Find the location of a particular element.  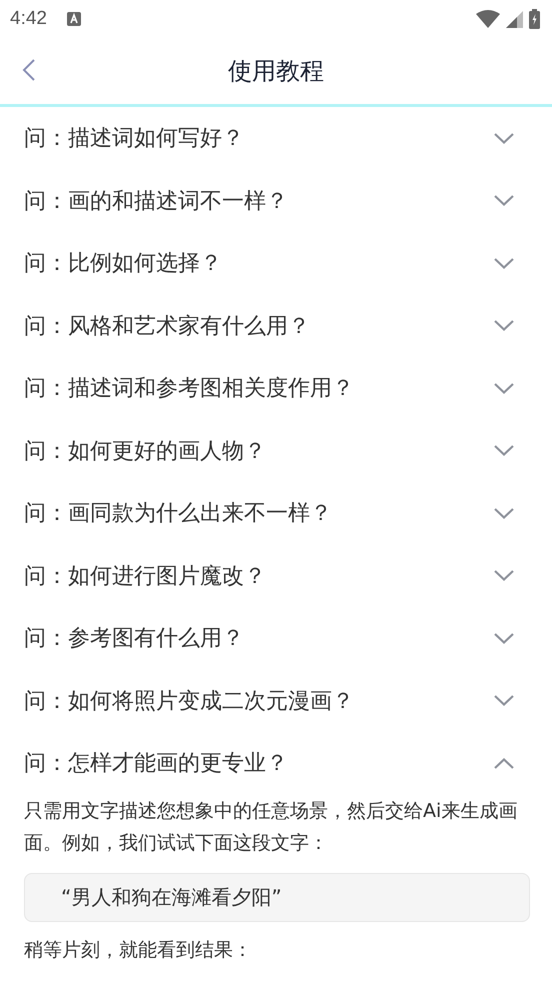

faq-question: 问：画同款为什么出来不一样？ is located at coordinates (276, 513).